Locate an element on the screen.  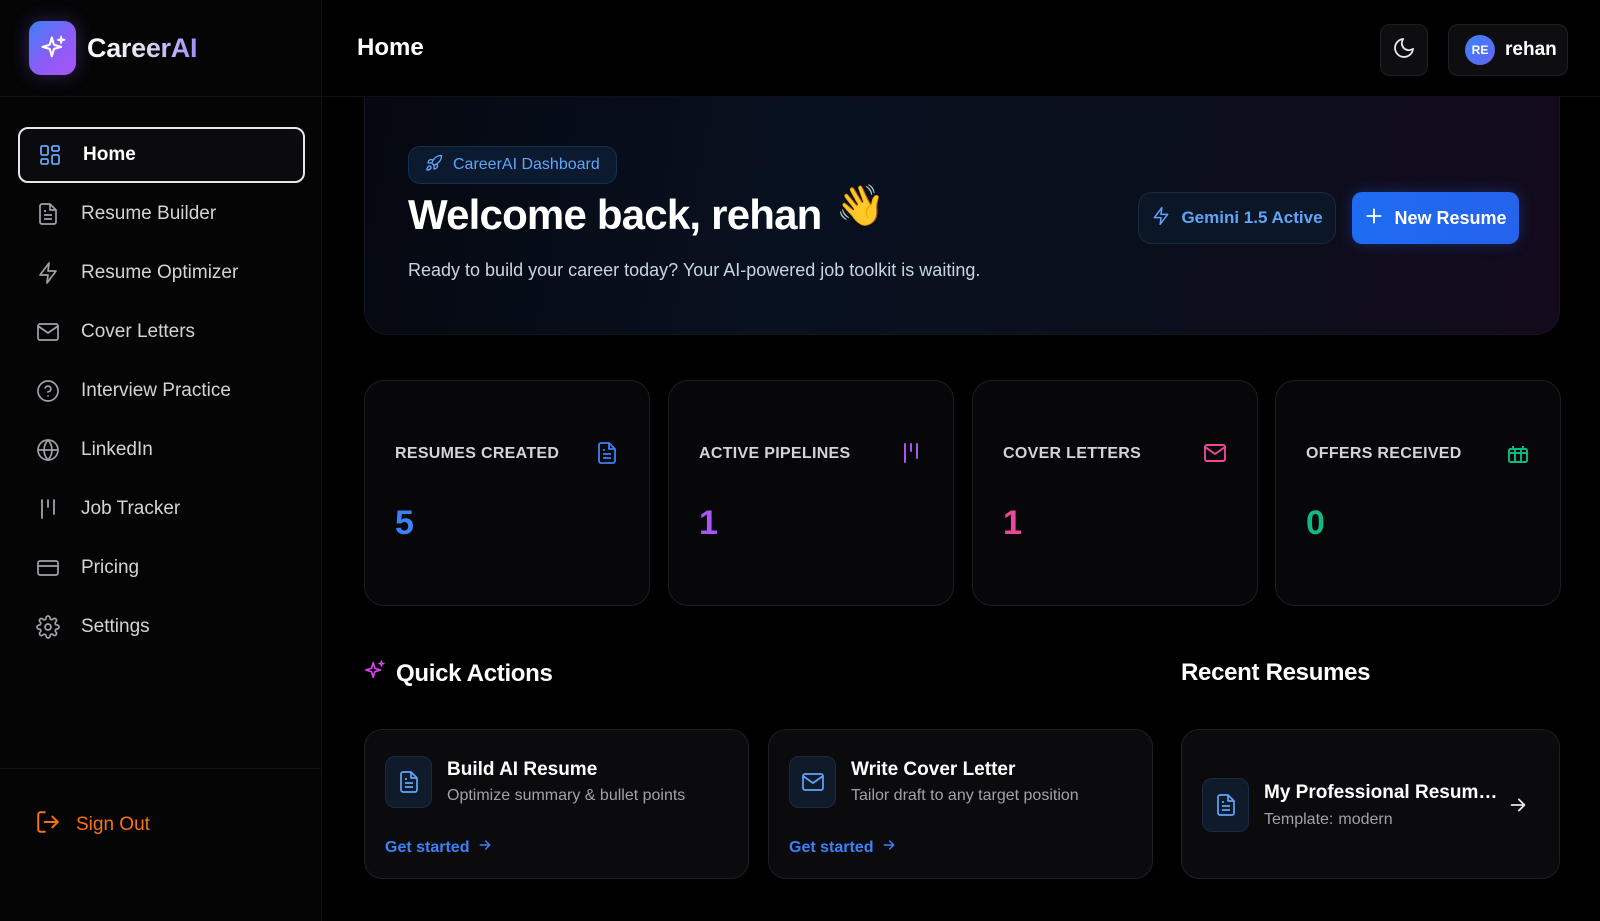
welcome-text: Welcome back, rehan is located at coordinates (615, 214).